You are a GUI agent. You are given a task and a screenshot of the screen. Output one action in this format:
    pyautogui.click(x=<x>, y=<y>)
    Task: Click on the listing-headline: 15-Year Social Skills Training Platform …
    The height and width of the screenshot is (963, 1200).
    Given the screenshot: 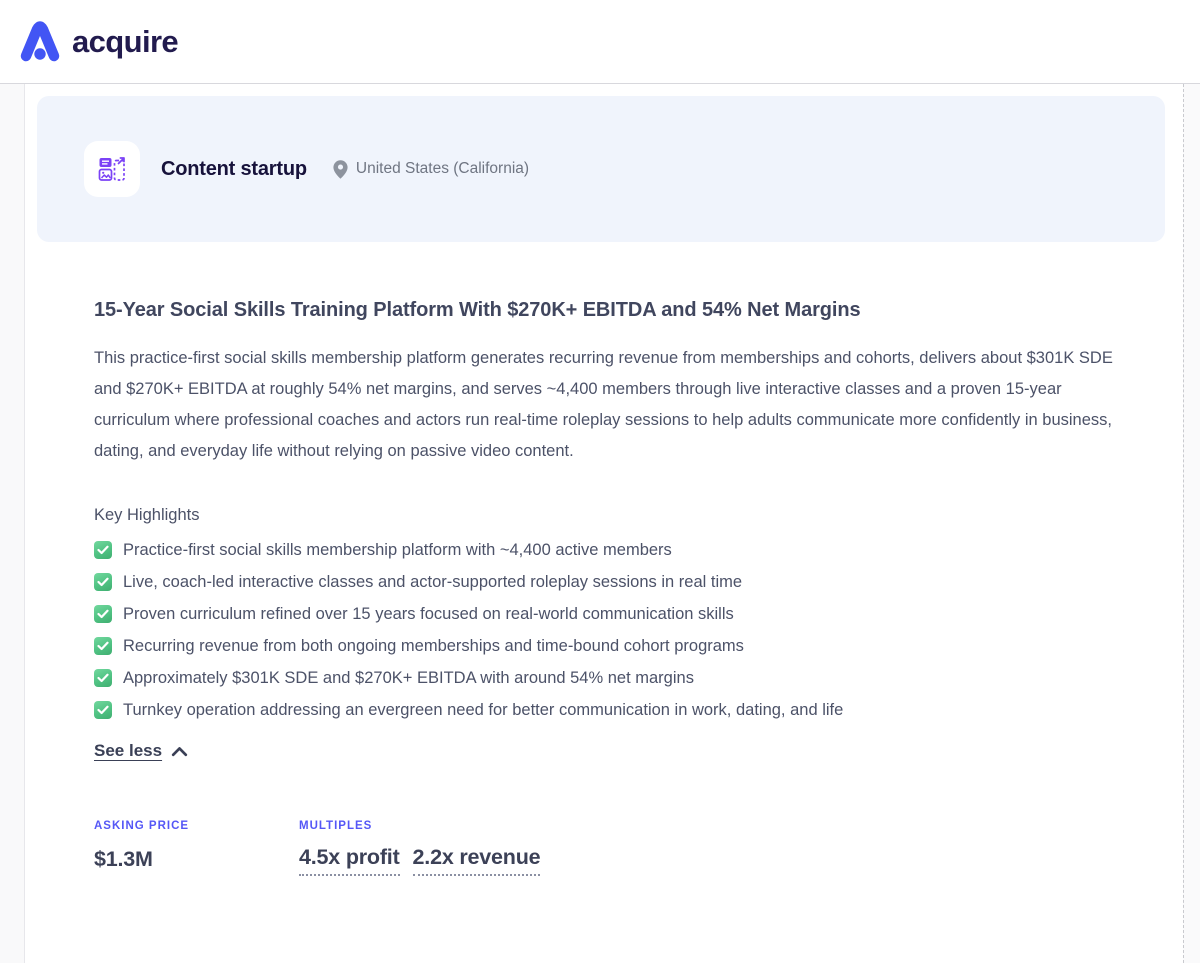 What is the action you would take?
    pyautogui.click(x=477, y=310)
    